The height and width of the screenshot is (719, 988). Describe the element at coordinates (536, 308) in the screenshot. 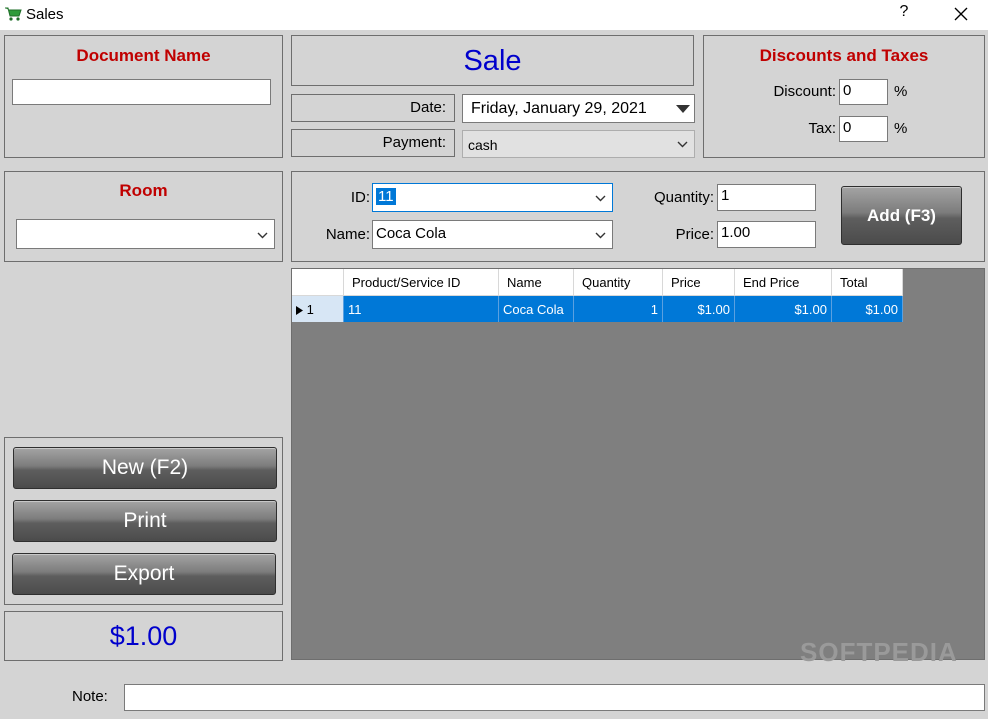

I see `cell-name: Coca Cola` at that location.